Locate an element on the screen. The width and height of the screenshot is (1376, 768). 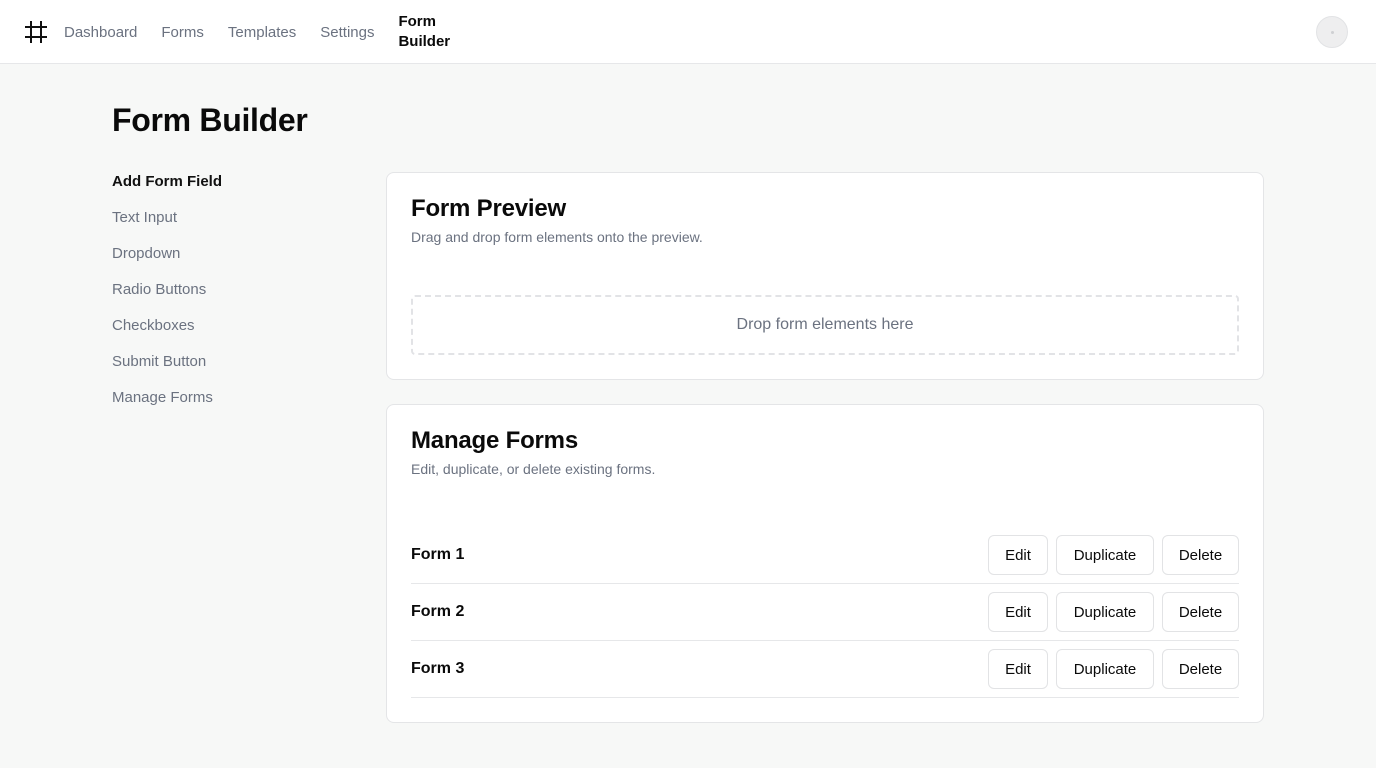
sidebar-item-manage-forms: Manage Forms is located at coordinates (232, 406).